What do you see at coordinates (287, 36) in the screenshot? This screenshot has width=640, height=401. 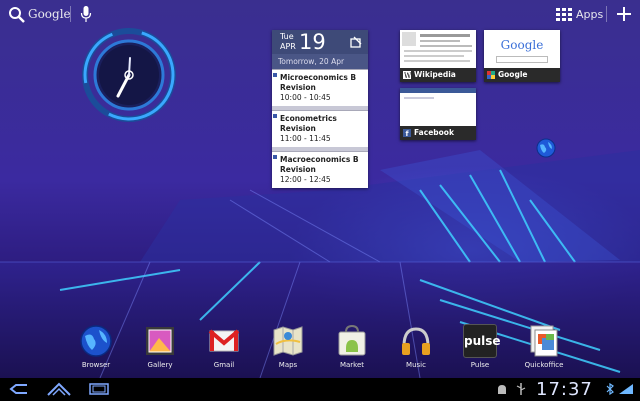 I see `calendar-weekday: Tue` at bounding box center [287, 36].